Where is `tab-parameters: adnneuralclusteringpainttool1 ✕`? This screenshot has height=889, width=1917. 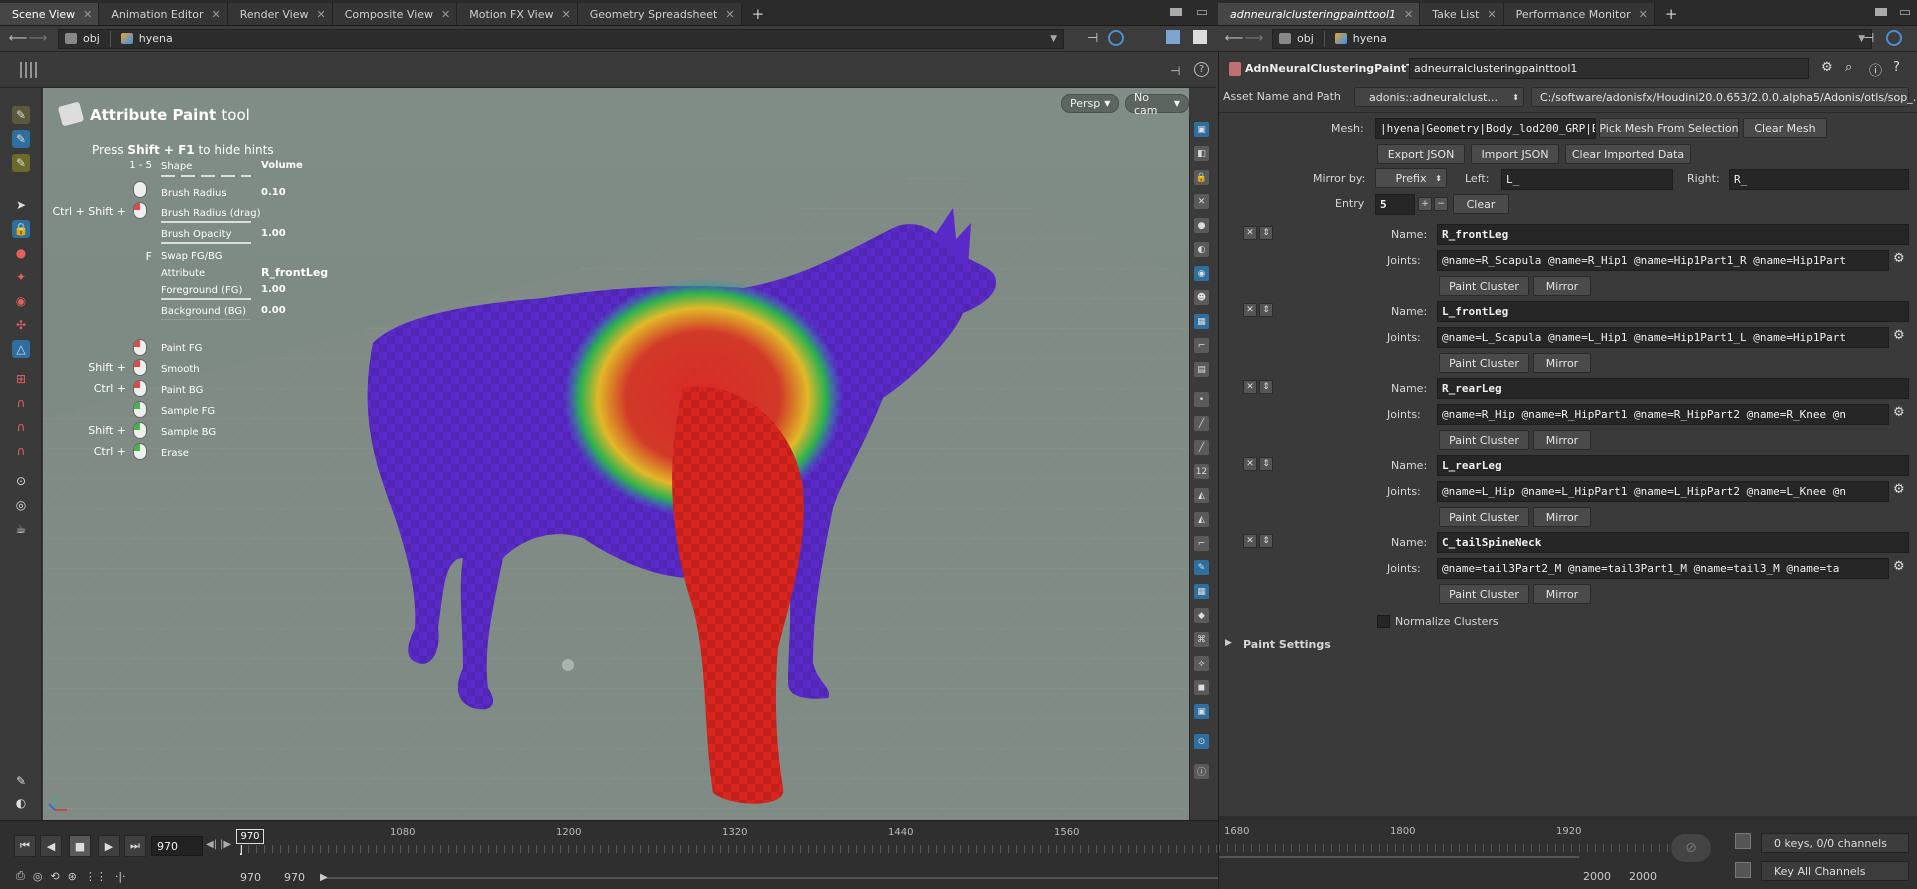 tab-parameters: adnneuralclusteringpainttool1 ✕ is located at coordinates (1319, 14).